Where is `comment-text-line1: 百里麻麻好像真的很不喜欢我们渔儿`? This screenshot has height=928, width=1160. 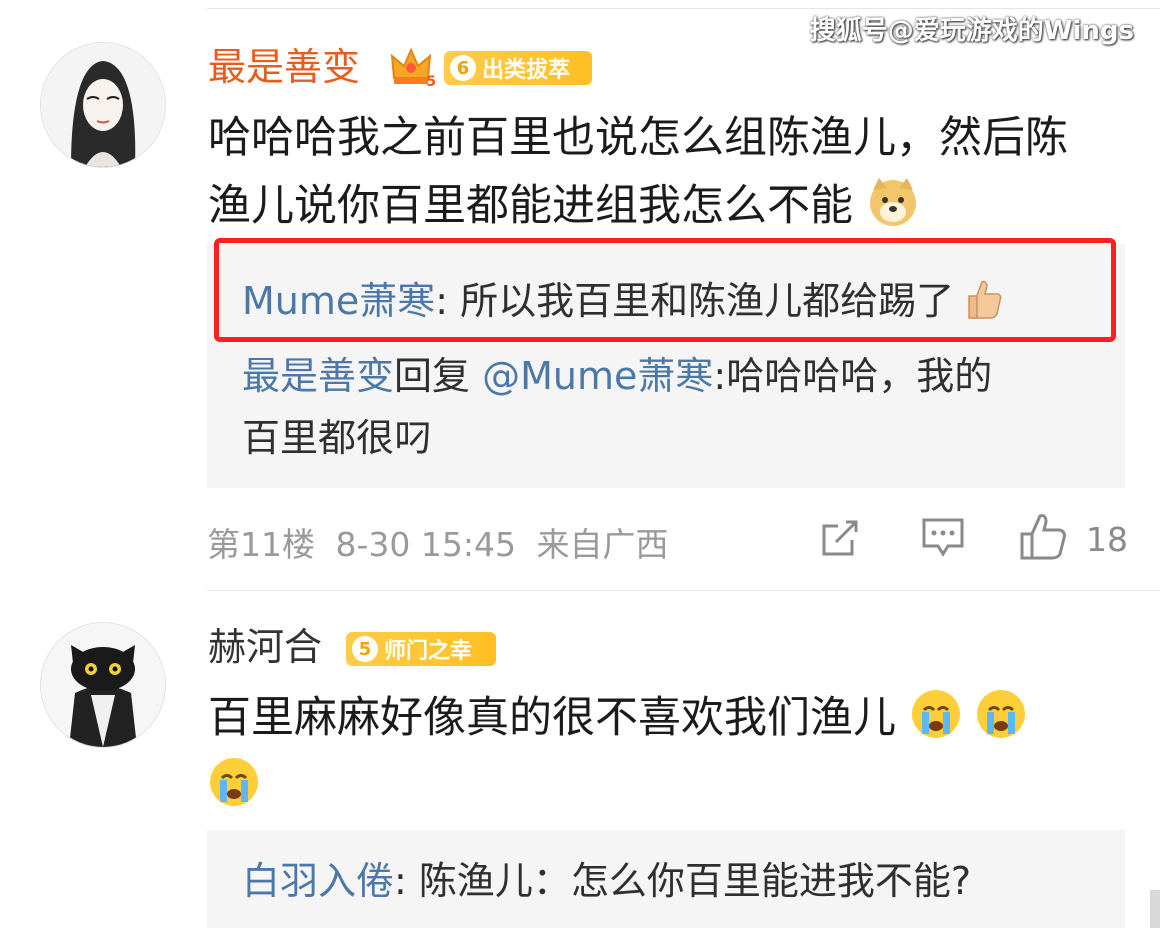 comment-text-line1: 百里麻麻好像真的很不喜欢我们渔儿 is located at coordinates (552, 718).